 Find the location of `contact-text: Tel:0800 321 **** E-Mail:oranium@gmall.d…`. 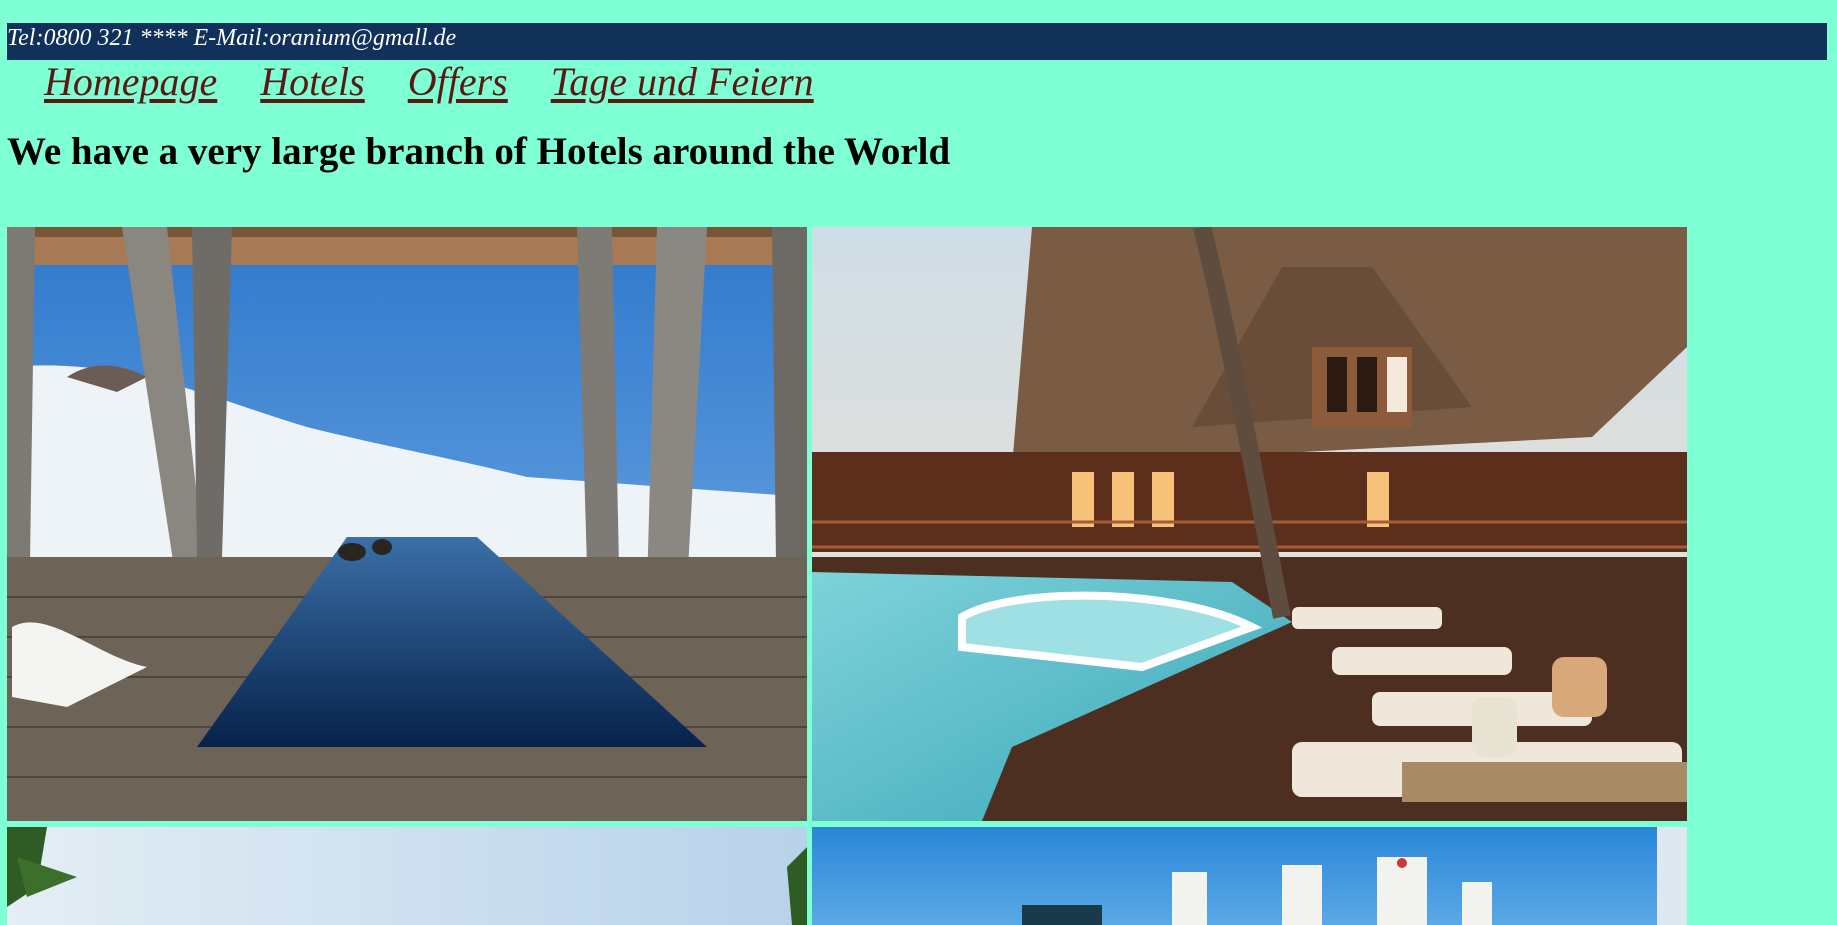

contact-text: Tel:0800 321 **** E-Mail:oranium@gmall.d… is located at coordinates (232, 38).